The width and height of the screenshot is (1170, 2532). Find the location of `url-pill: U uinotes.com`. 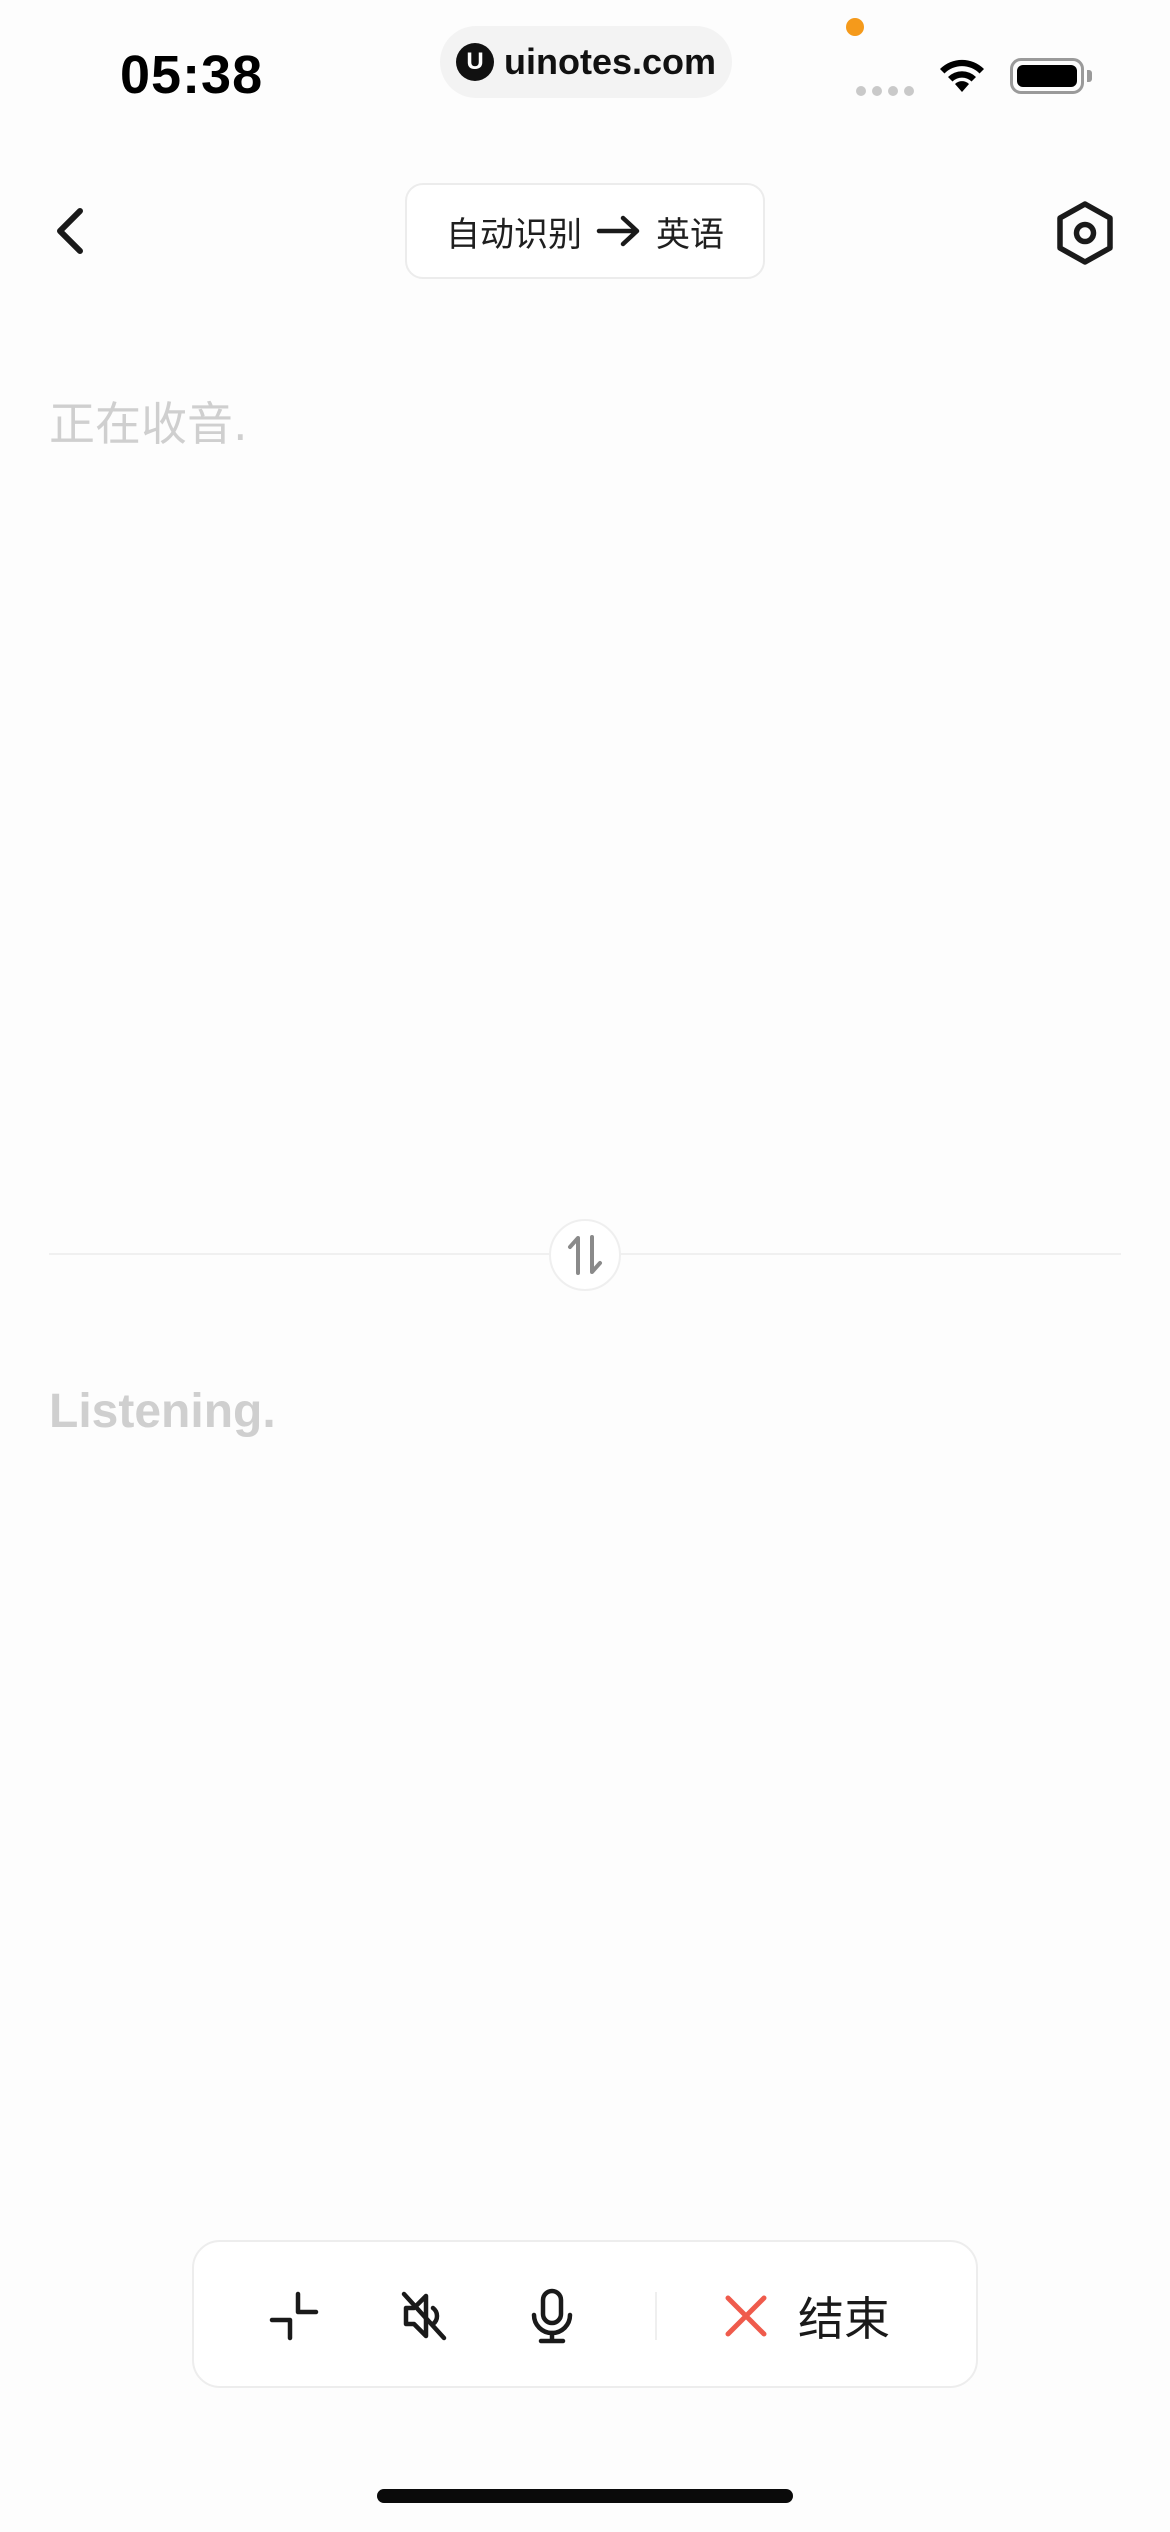

url-pill: U uinotes.com is located at coordinates (586, 62).